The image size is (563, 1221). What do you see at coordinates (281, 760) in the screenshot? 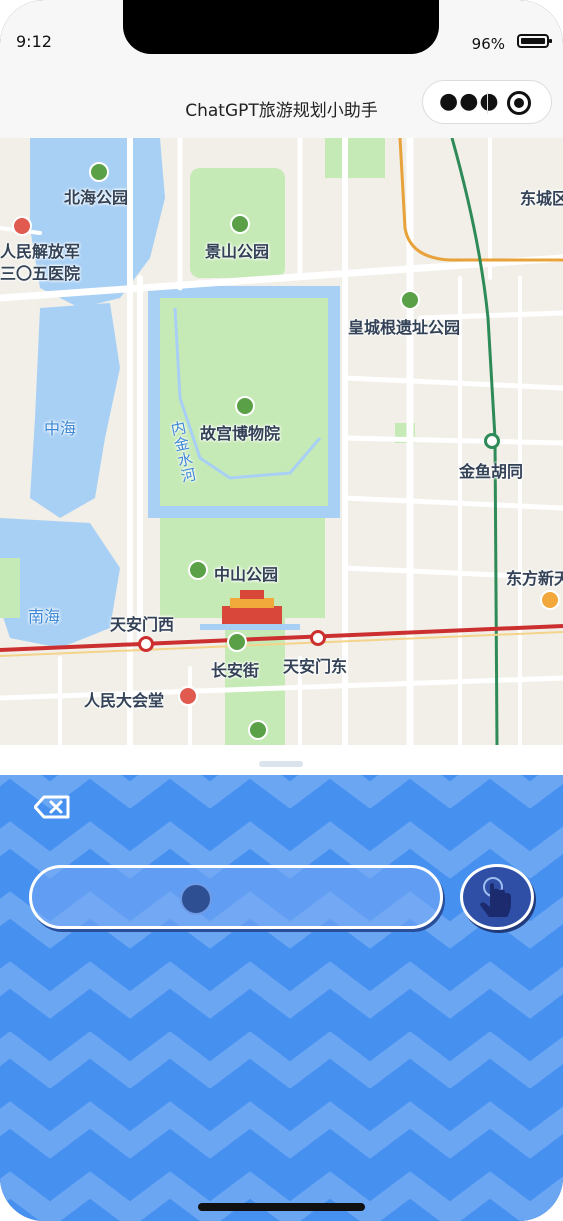
I see `sheet-header` at bounding box center [281, 760].